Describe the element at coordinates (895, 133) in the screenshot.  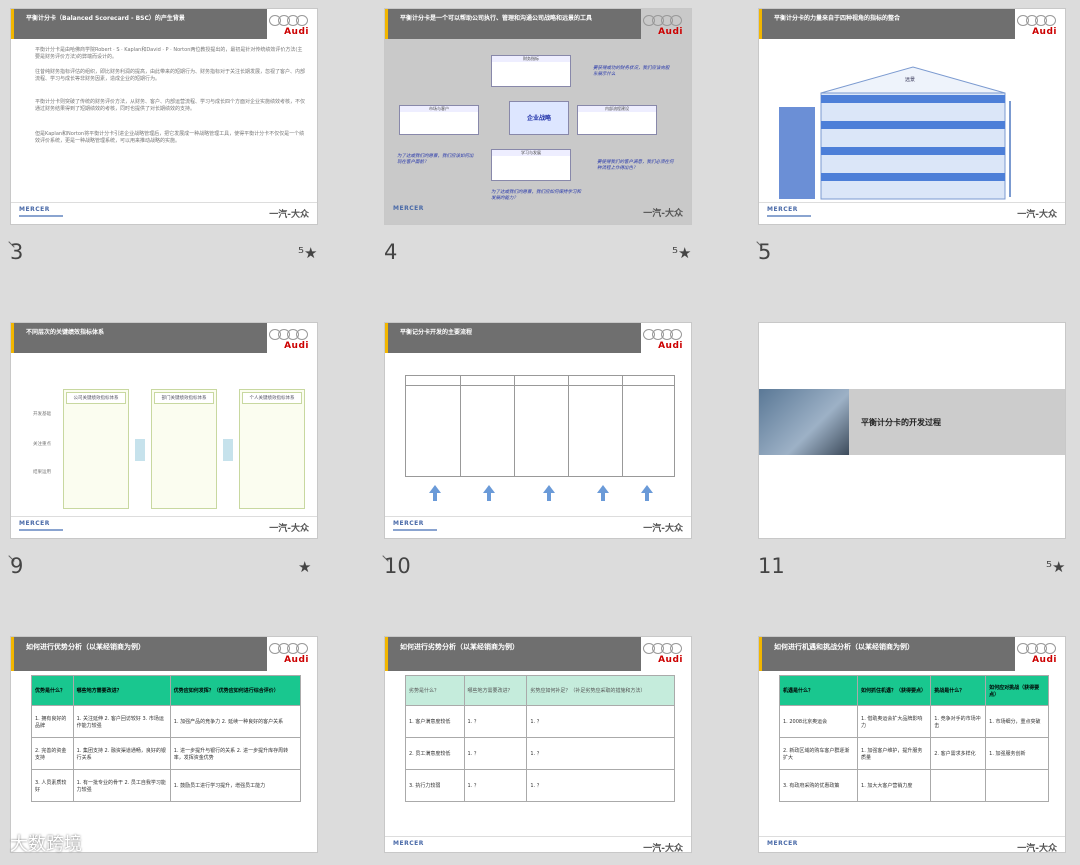
I see `house-diagram` at that location.